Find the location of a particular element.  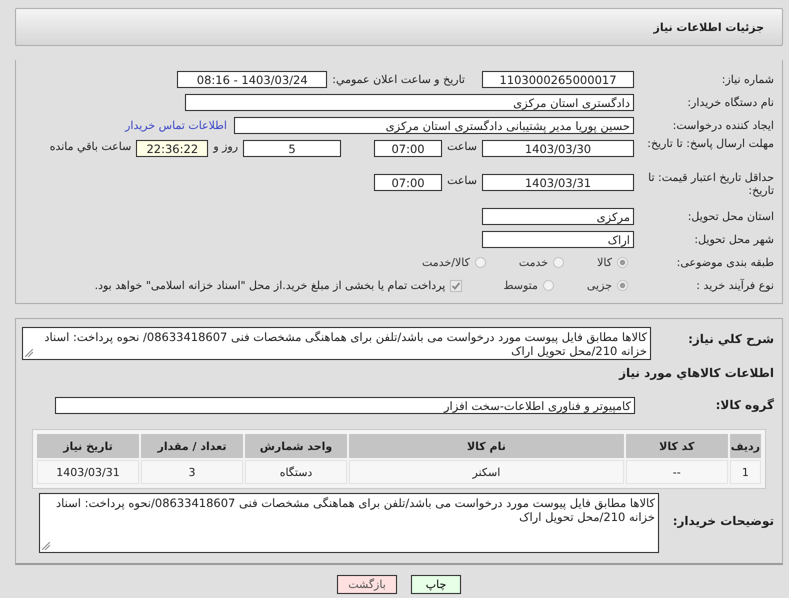

goods-group-field: کامپیوتر و فناوری اطلاعات-سخت افزار is located at coordinates (345, 405).